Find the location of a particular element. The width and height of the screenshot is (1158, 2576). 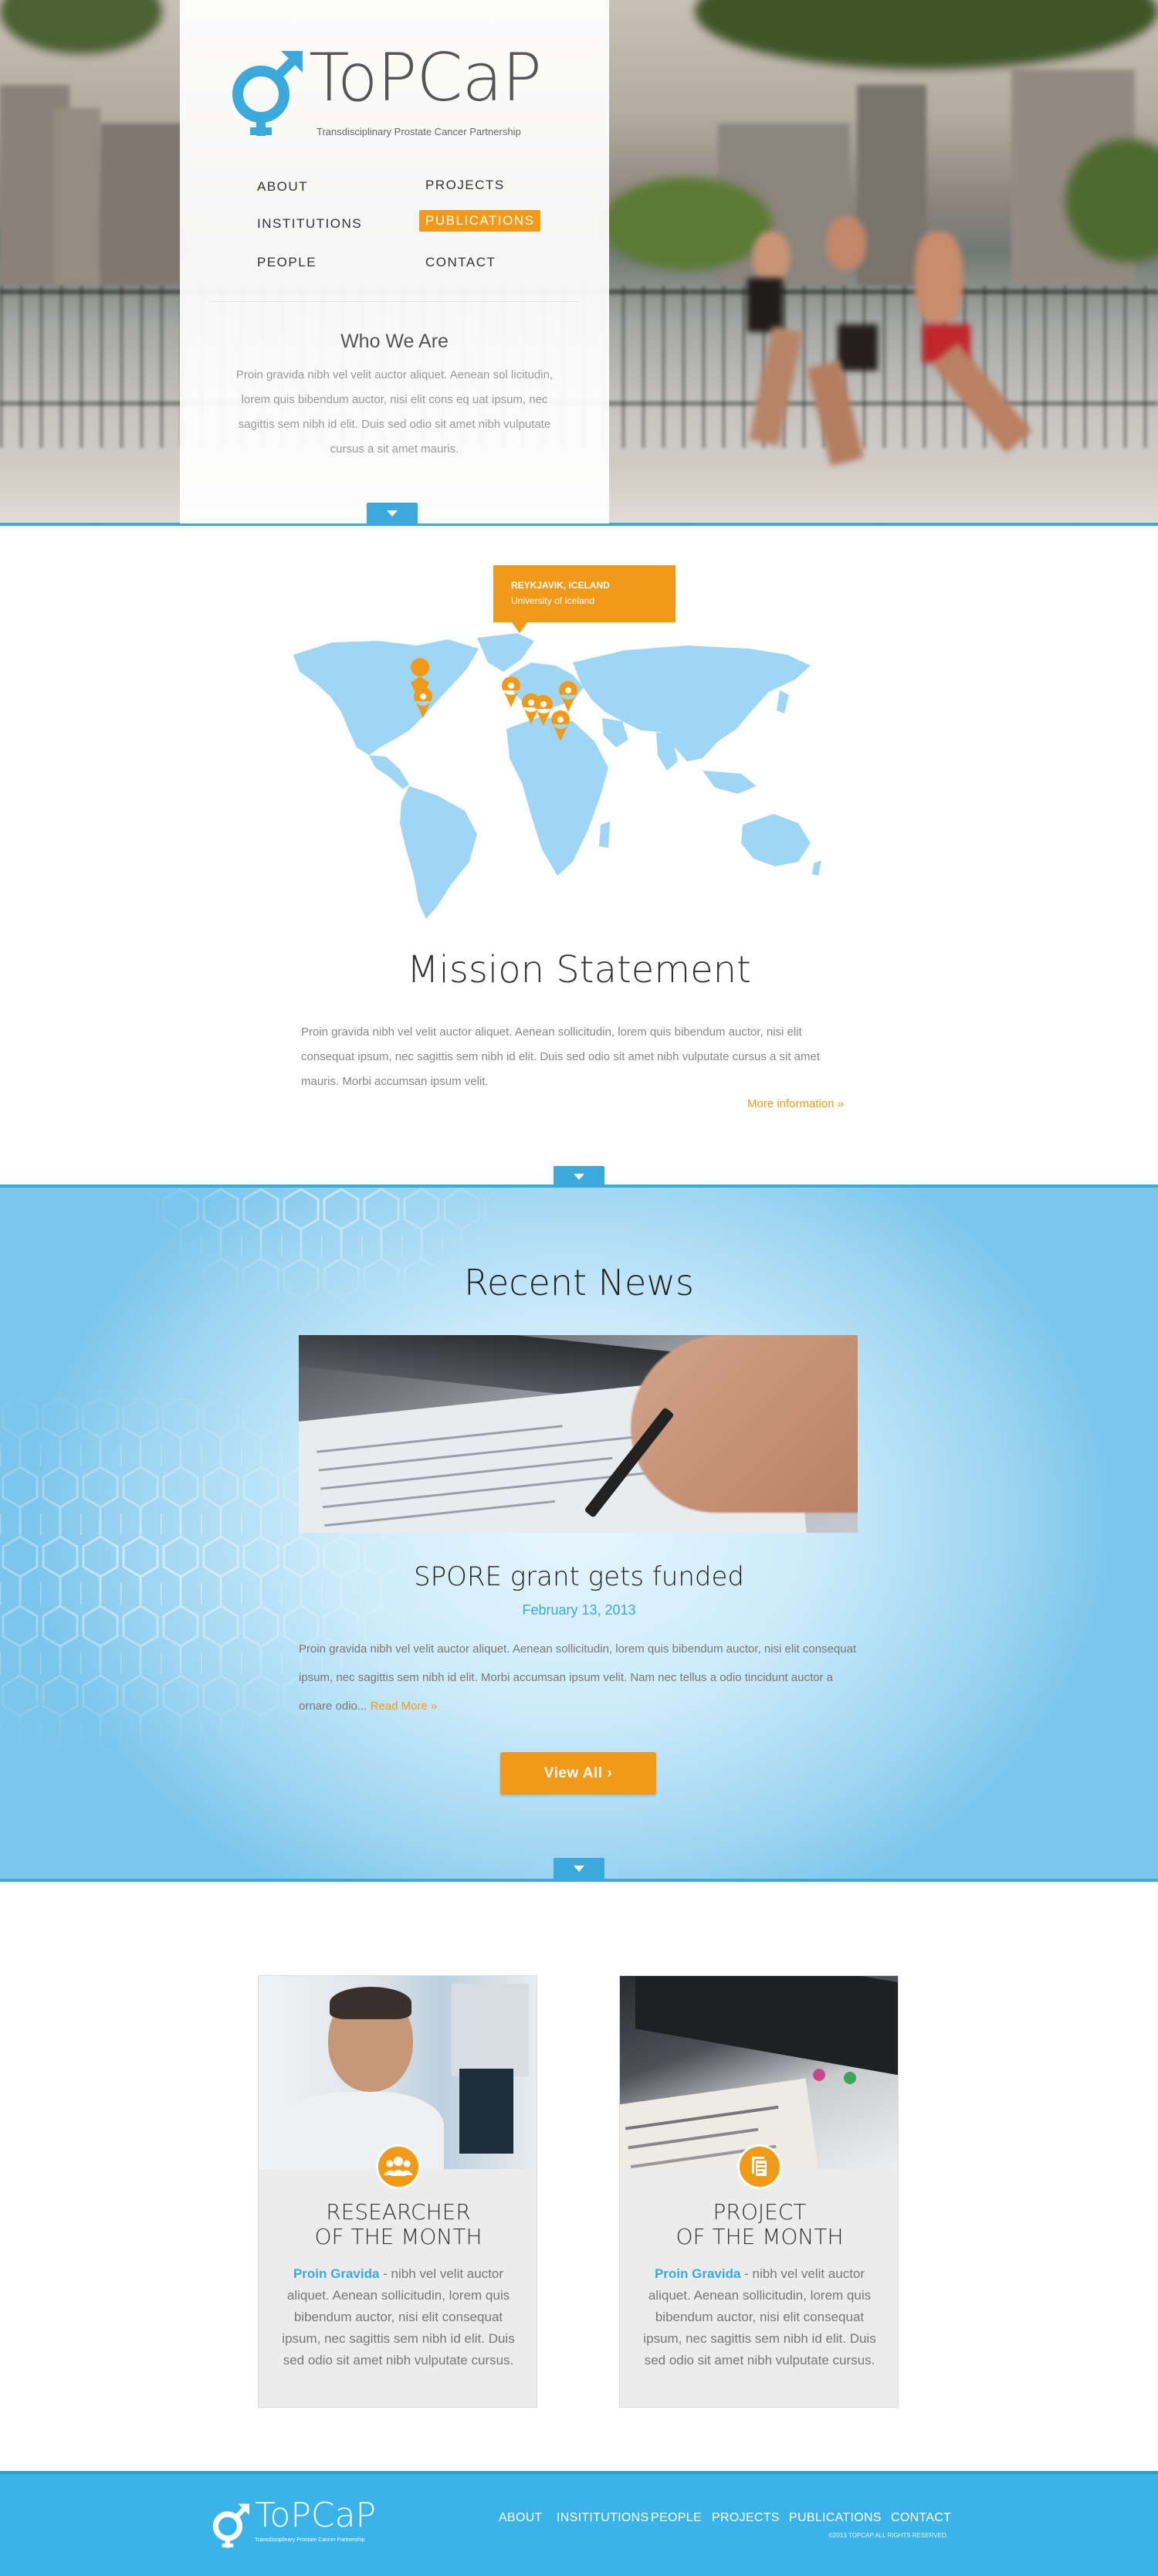

view-all-label: View All is located at coordinates (573, 1773).